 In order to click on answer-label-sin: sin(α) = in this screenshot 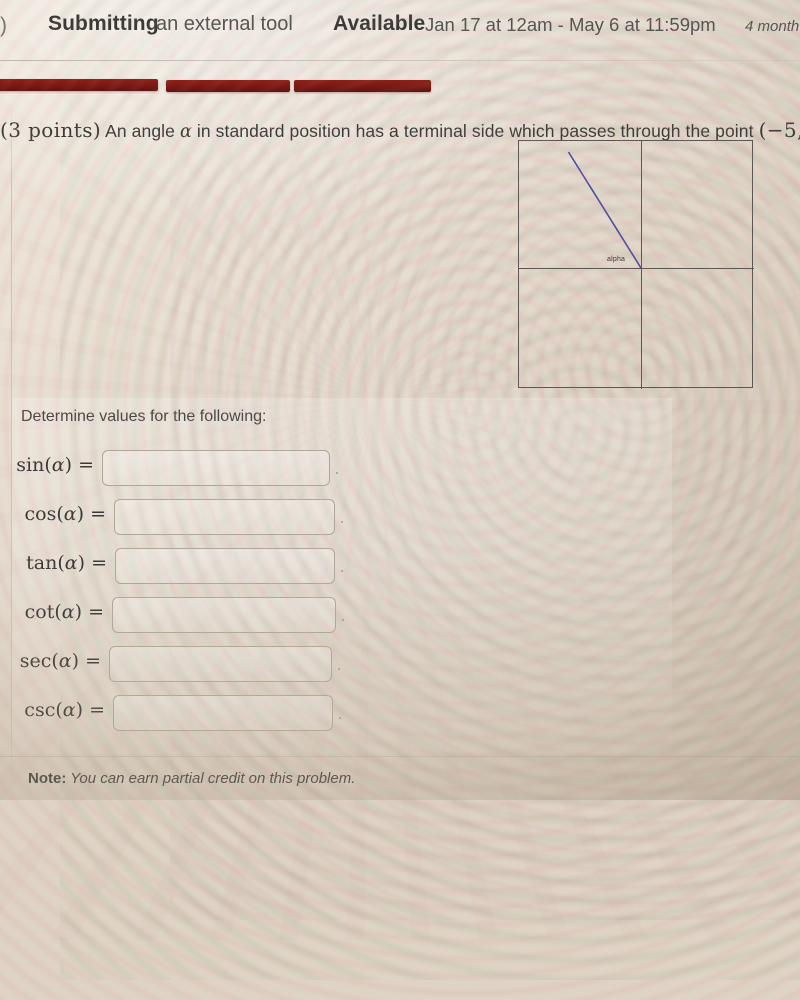, I will do `click(55, 465)`.